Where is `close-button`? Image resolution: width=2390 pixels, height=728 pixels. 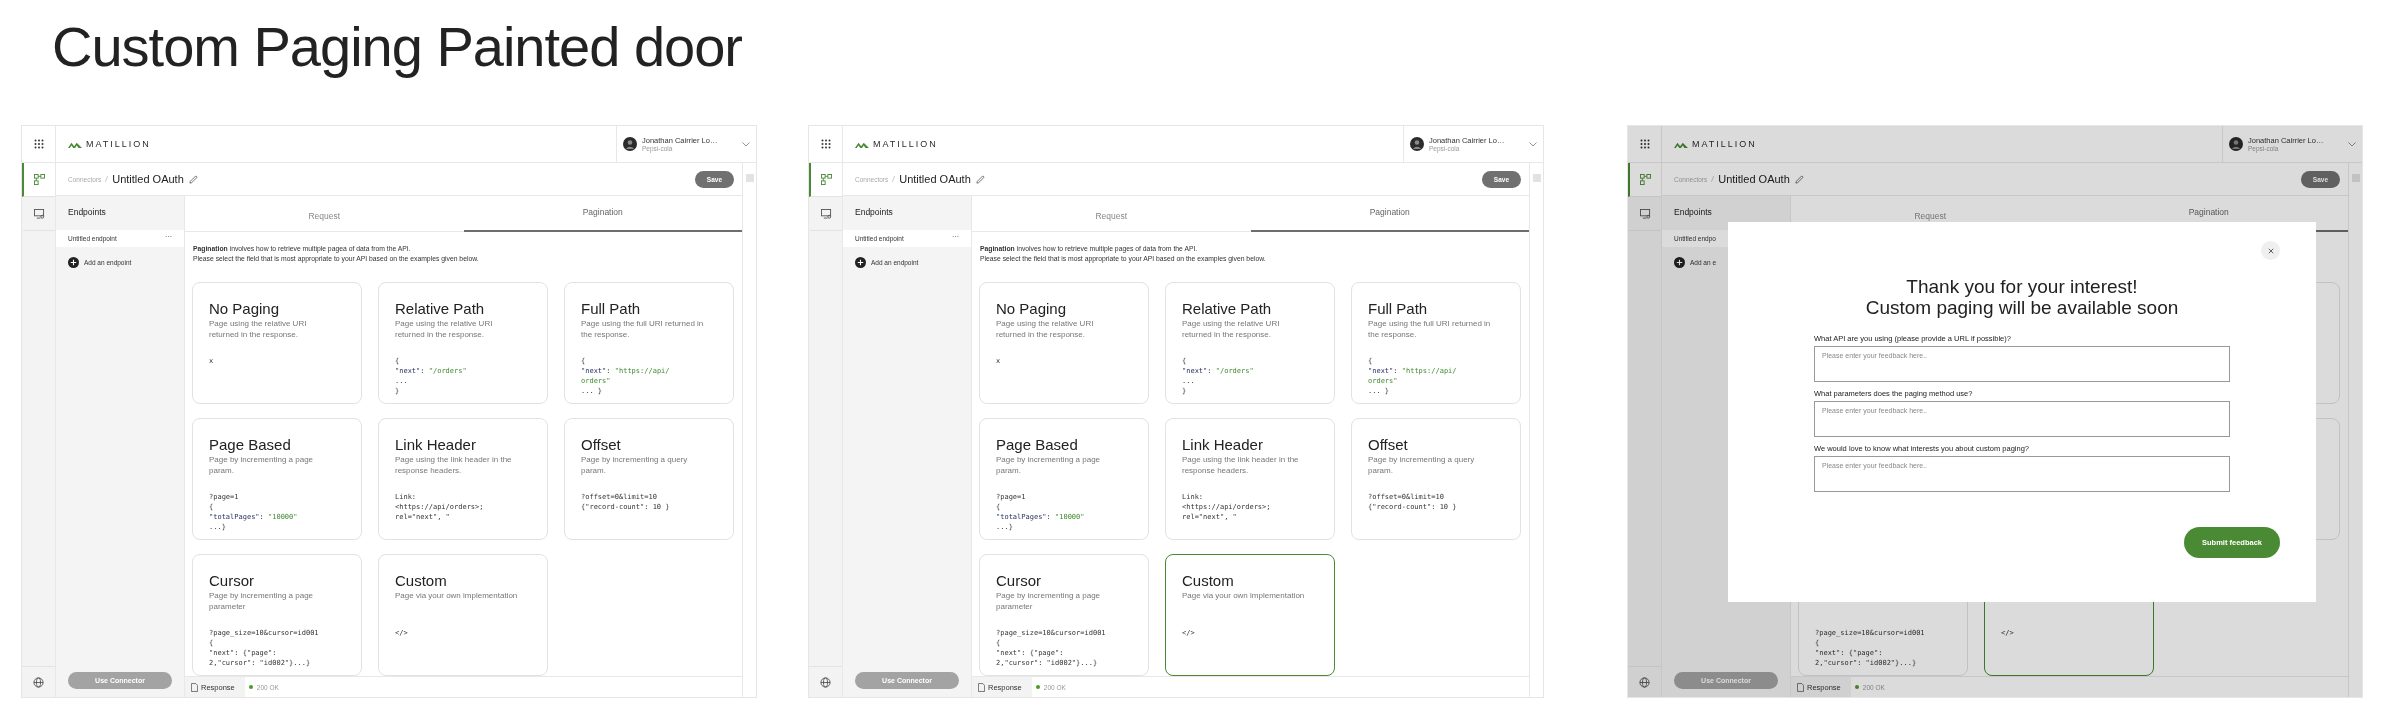 close-button is located at coordinates (2270, 250).